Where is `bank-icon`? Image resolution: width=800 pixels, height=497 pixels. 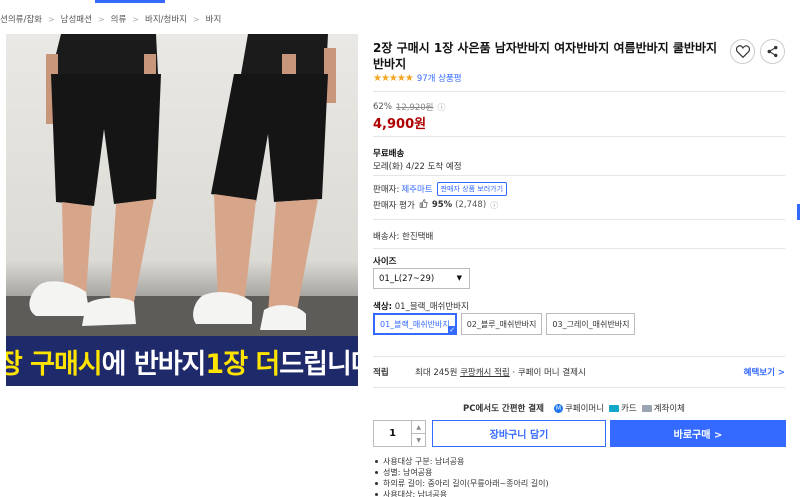
bank-icon is located at coordinates (646, 408).